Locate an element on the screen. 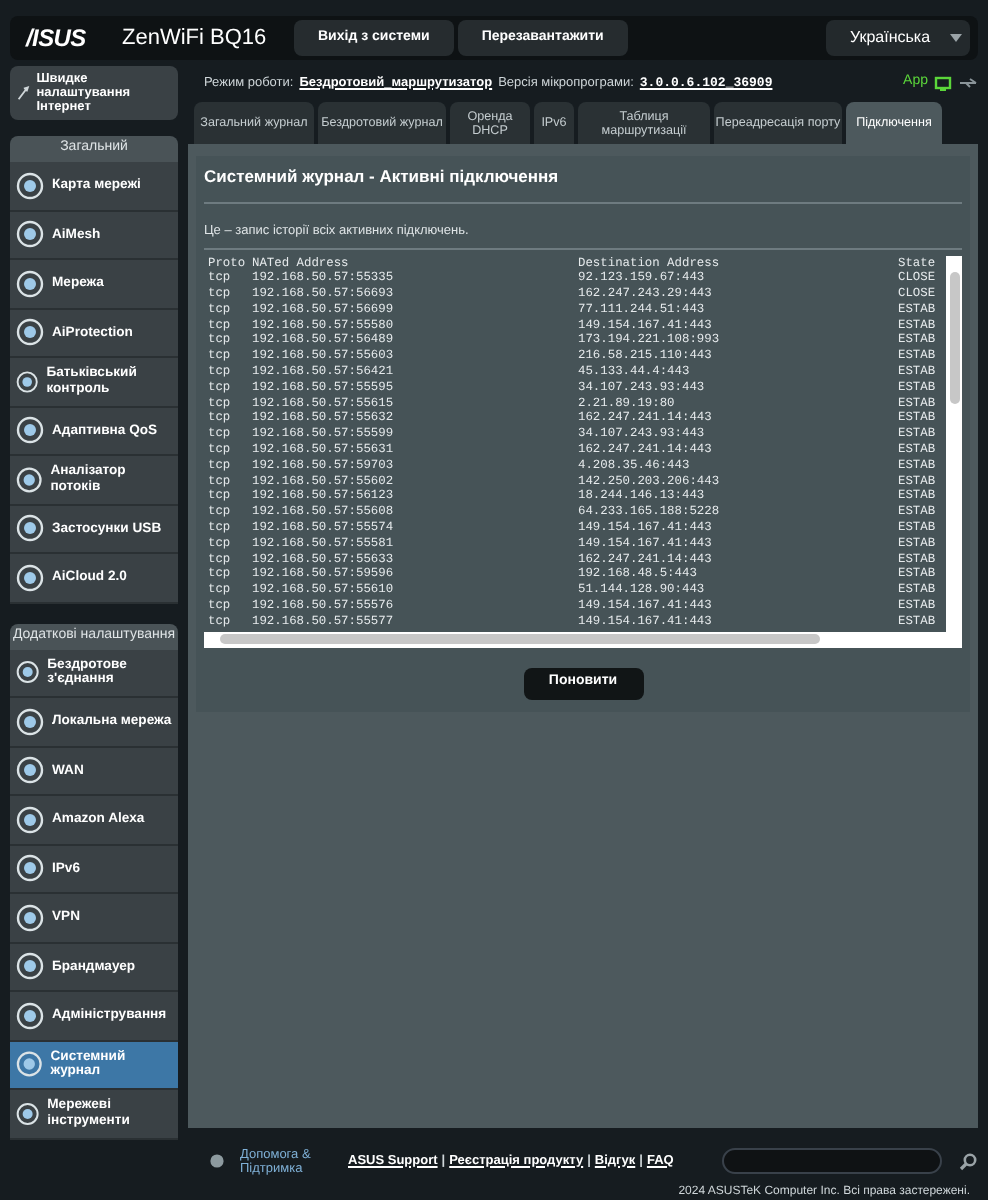 The height and width of the screenshot is (1200, 988). language-dropdown: Українська is located at coordinates (898, 38).